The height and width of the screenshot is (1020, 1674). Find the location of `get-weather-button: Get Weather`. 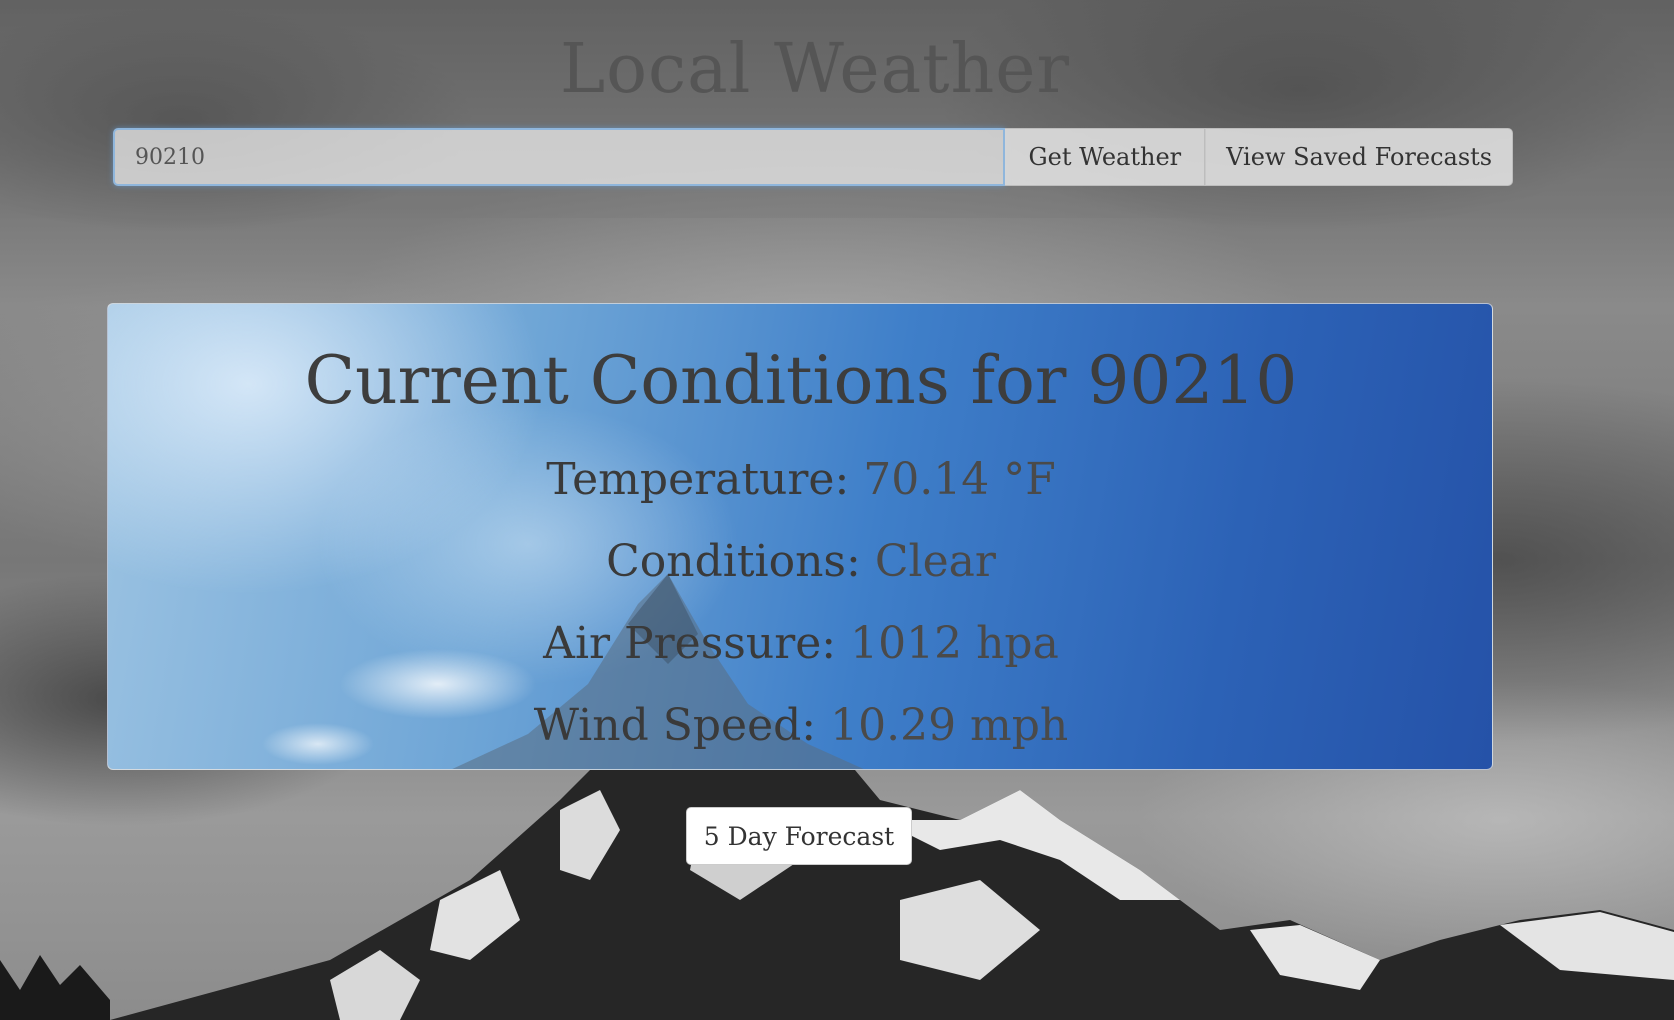

get-weather-button: Get Weather is located at coordinates (1105, 157).